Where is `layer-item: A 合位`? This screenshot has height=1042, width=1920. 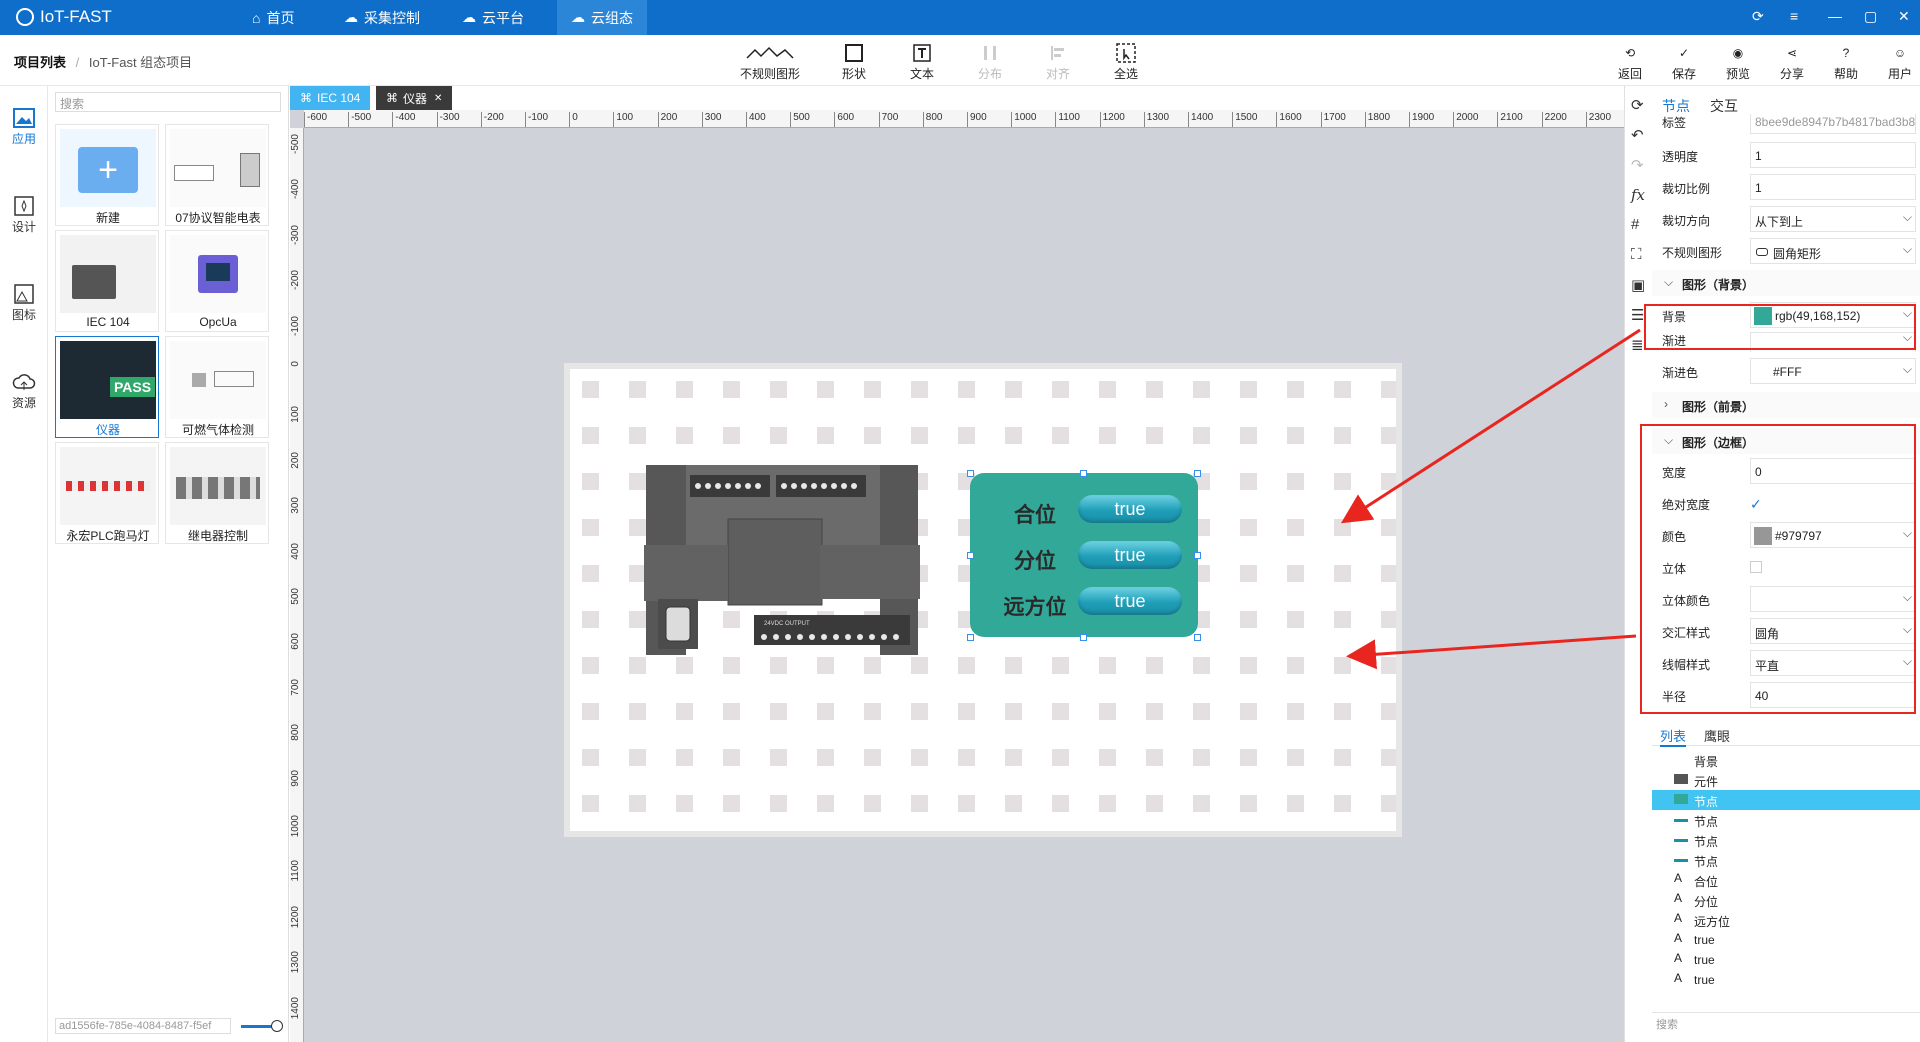
layer-item: A 合位 is located at coordinates (1786, 880).